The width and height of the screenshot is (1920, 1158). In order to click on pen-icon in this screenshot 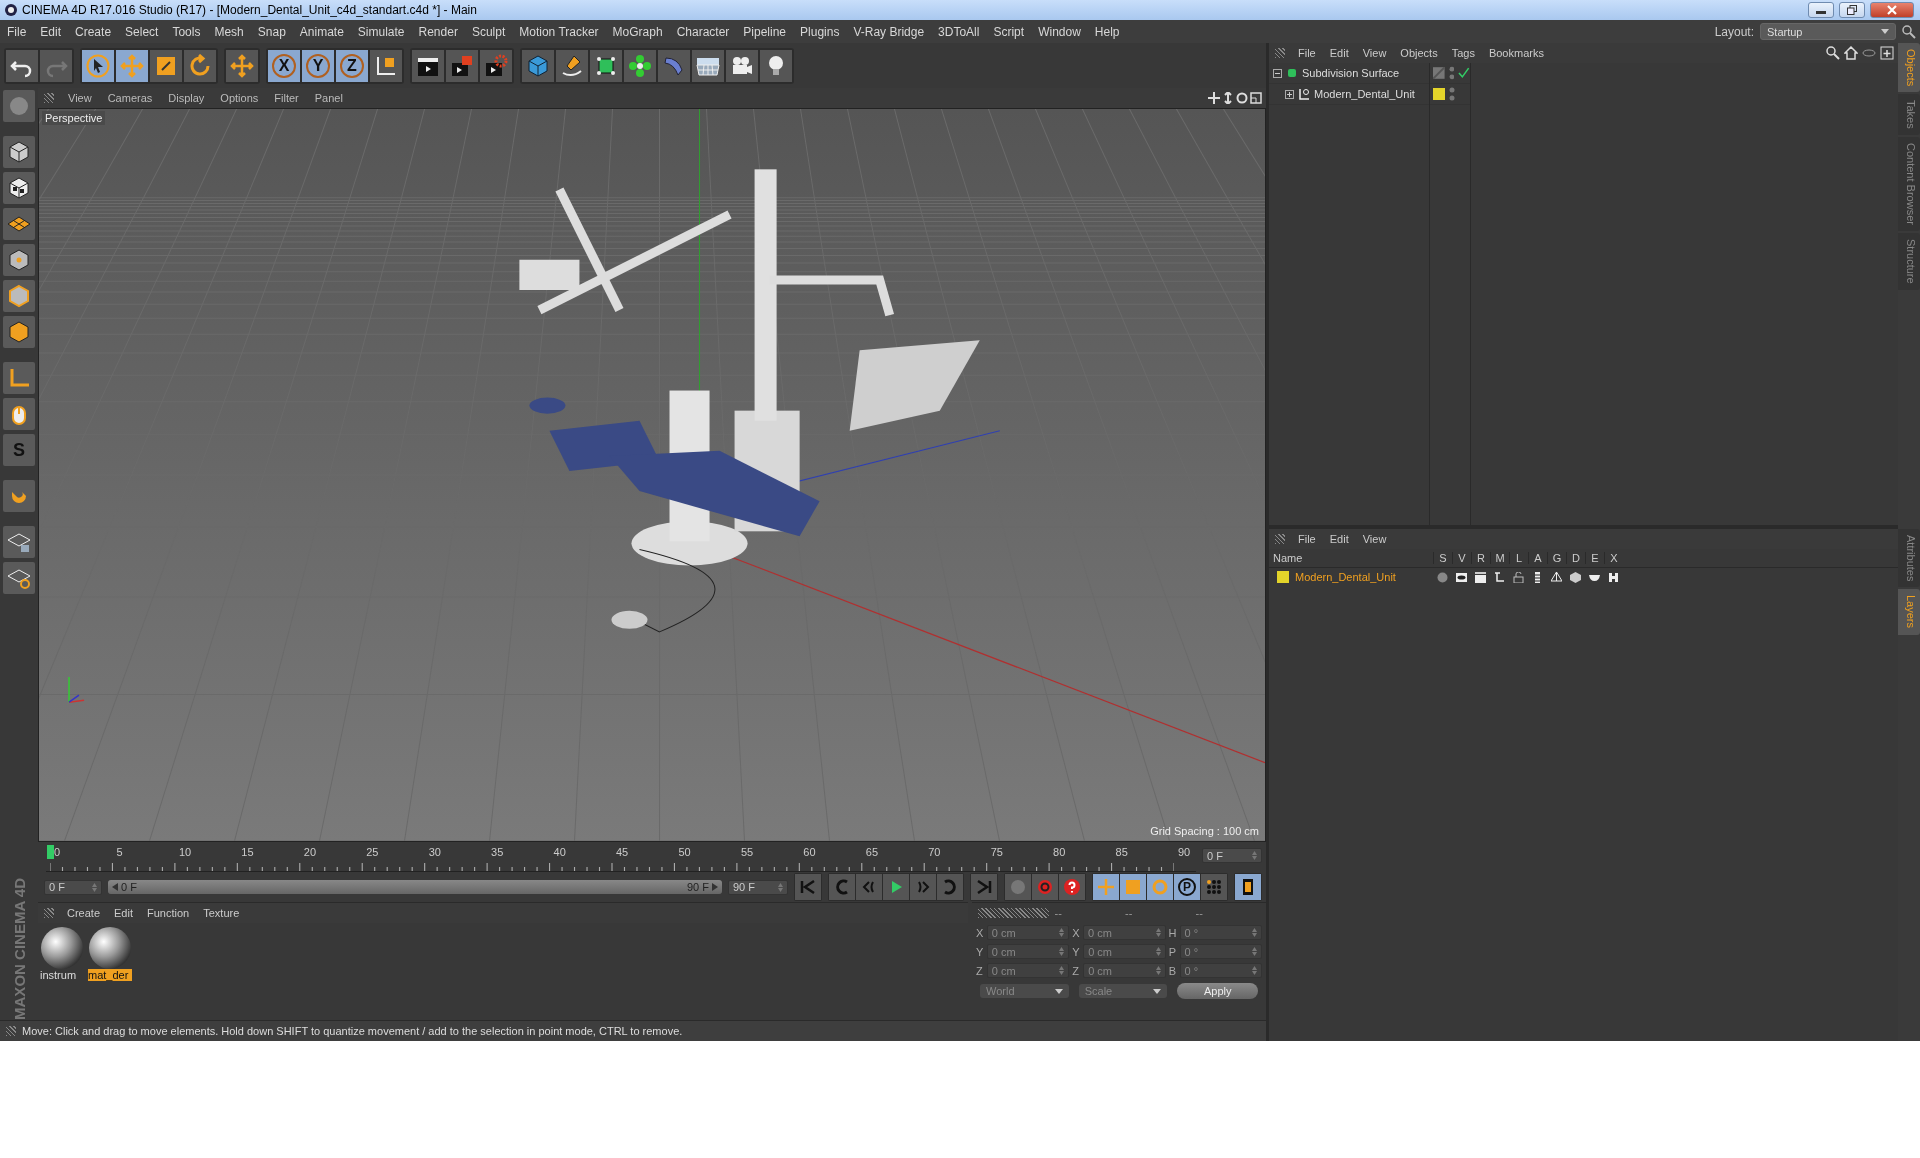, I will do `click(572, 65)`.